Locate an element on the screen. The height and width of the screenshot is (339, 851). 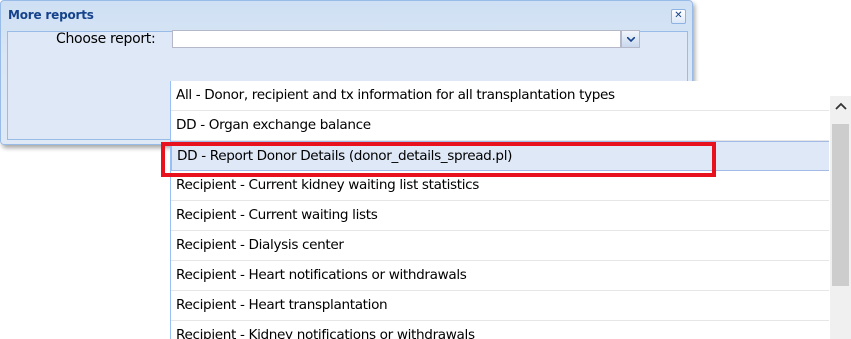
close-icon: ✕ is located at coordinates (678, 15).